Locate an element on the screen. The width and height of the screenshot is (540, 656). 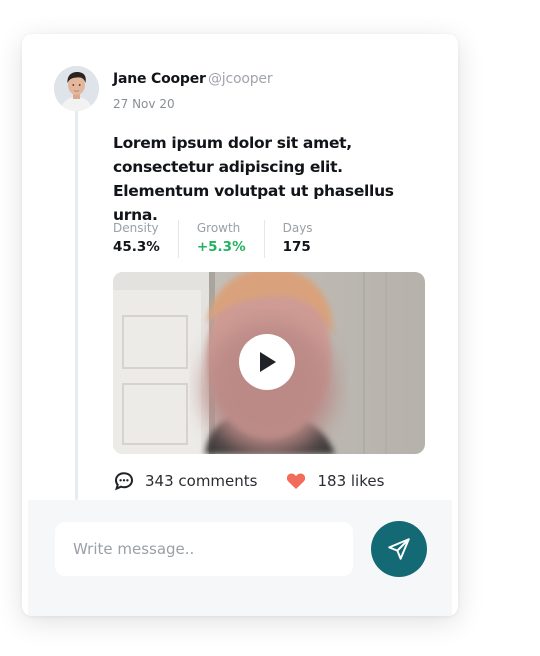
send-button is located at coordinates (399, 549).